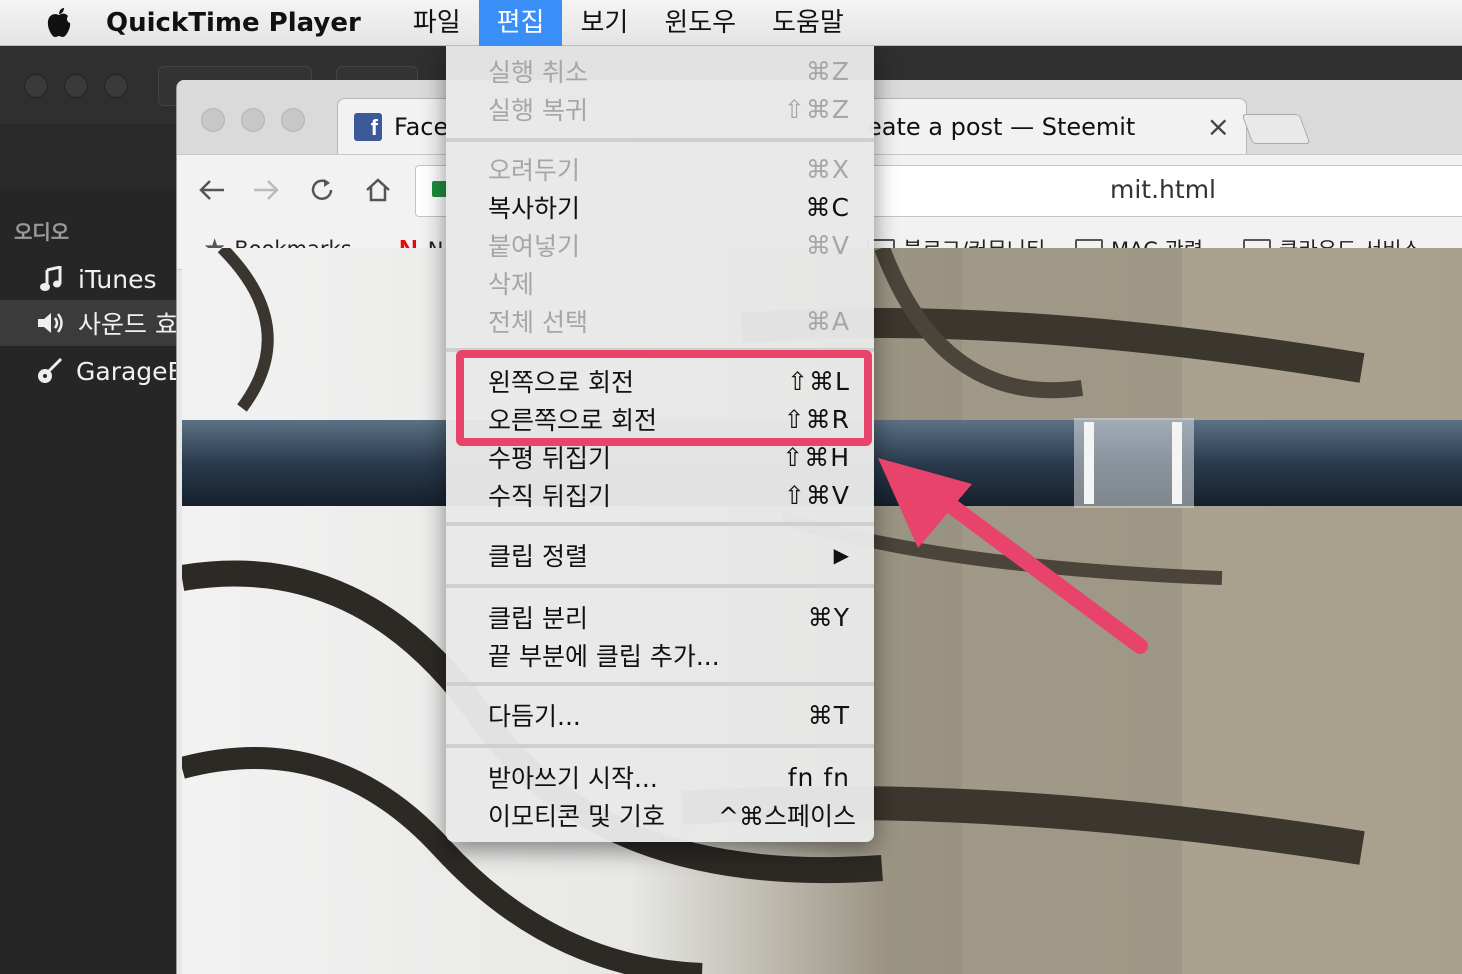  I want to click on menu-bar: QuickTime Player 파일 편집 보기 윈도우 도움말, so click(731, 23).